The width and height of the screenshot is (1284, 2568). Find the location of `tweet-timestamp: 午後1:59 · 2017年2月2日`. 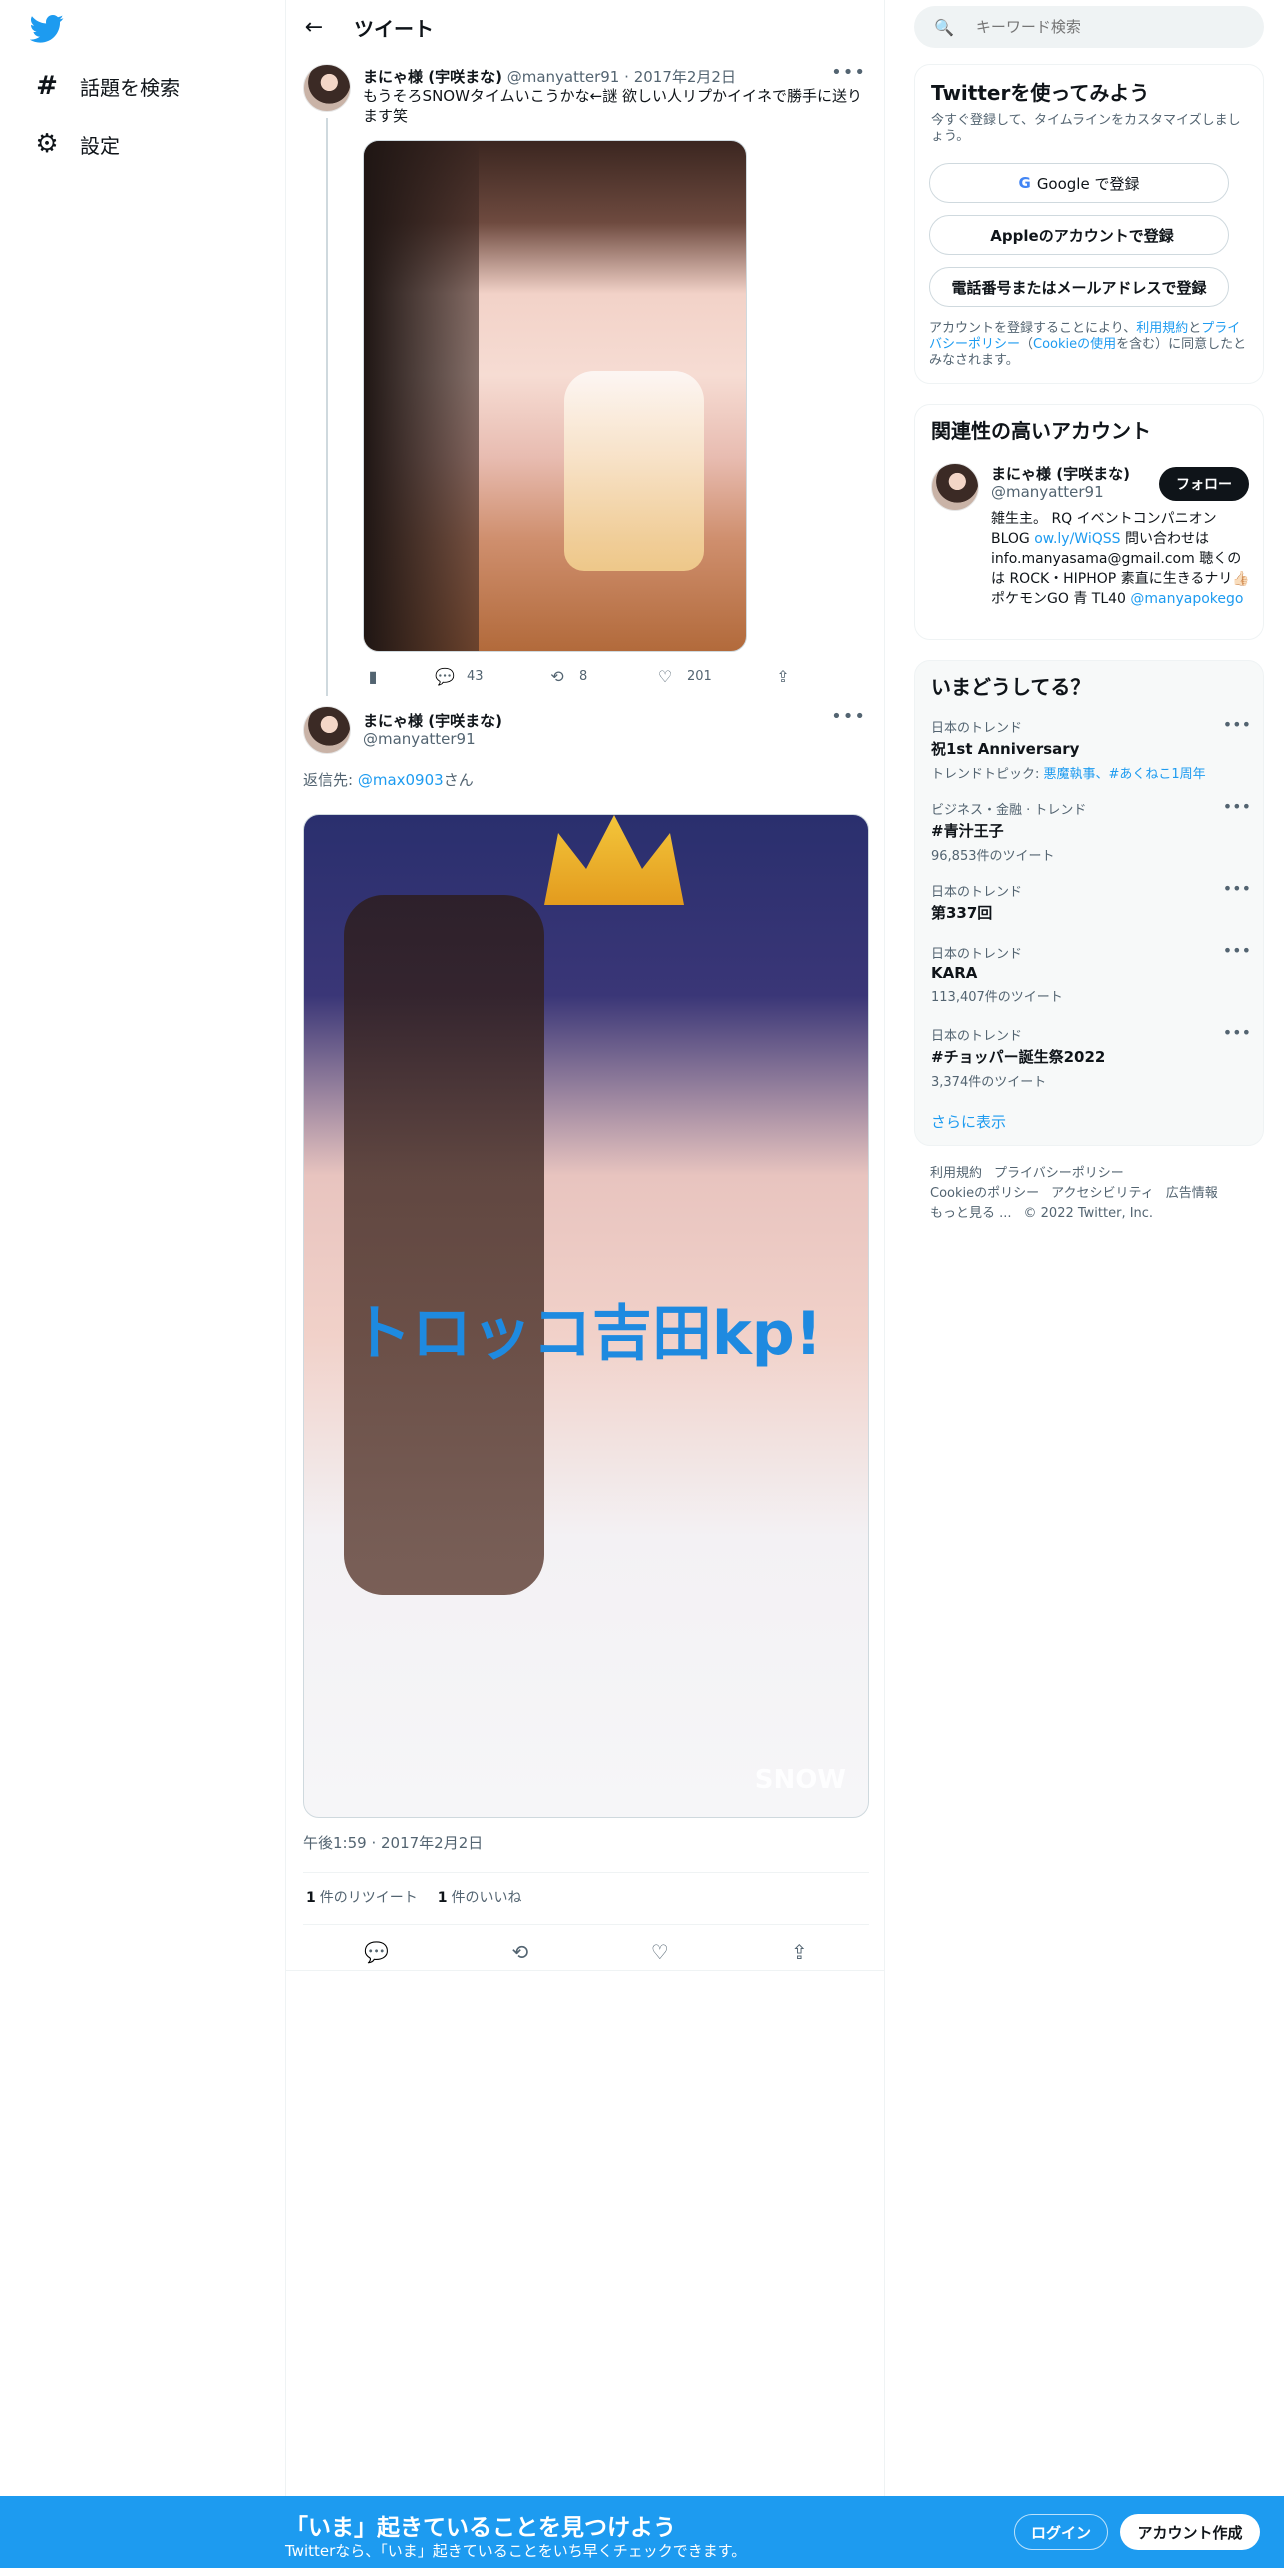

tweet-timestamp: 午後1:59 · 2017年2月2日 is located at coordinates (393, 1842).